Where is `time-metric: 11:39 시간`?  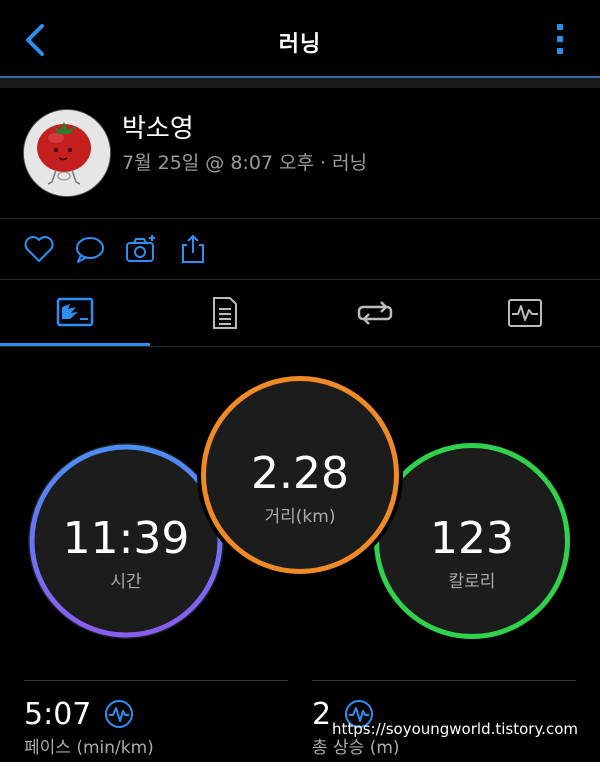
time-metric: 11:39 시간 is located at coordinates (126, 541).